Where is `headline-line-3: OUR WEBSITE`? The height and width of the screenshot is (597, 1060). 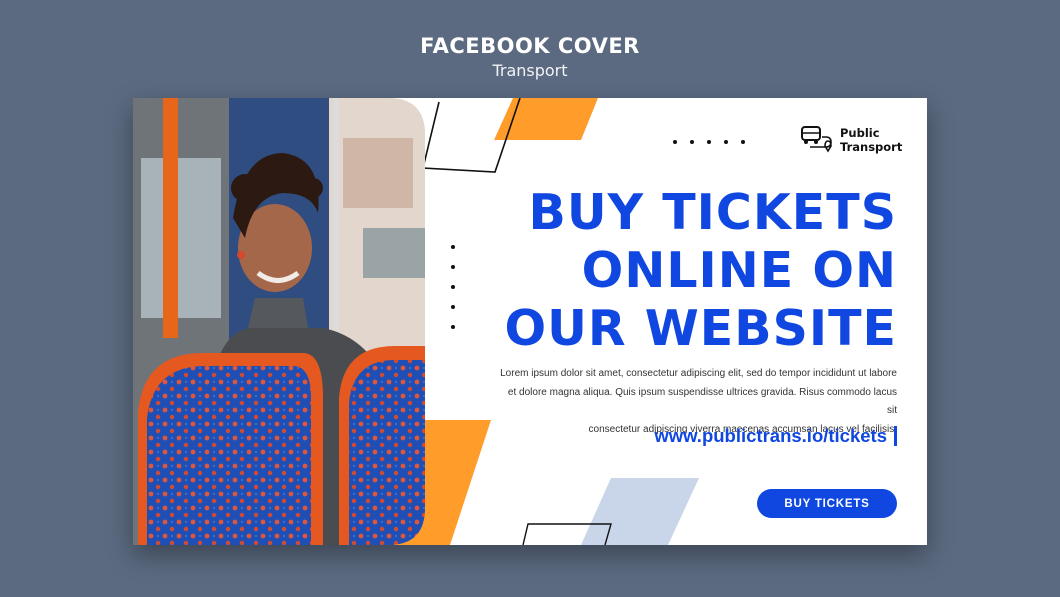 headline-line-3: OUR WEBSITE is located at coordinates (700, 328).